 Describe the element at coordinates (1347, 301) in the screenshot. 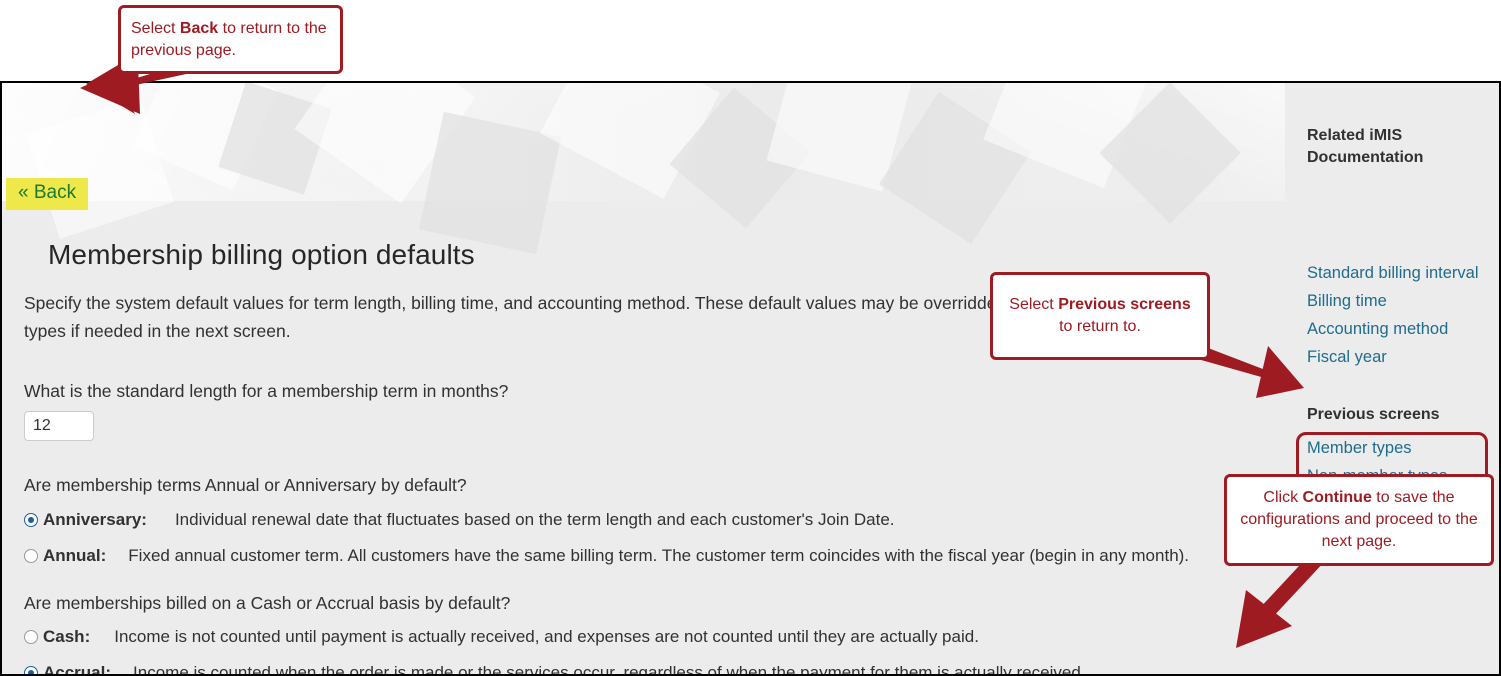

I see `sidebar-link-billing-time: Billing time` at that location.